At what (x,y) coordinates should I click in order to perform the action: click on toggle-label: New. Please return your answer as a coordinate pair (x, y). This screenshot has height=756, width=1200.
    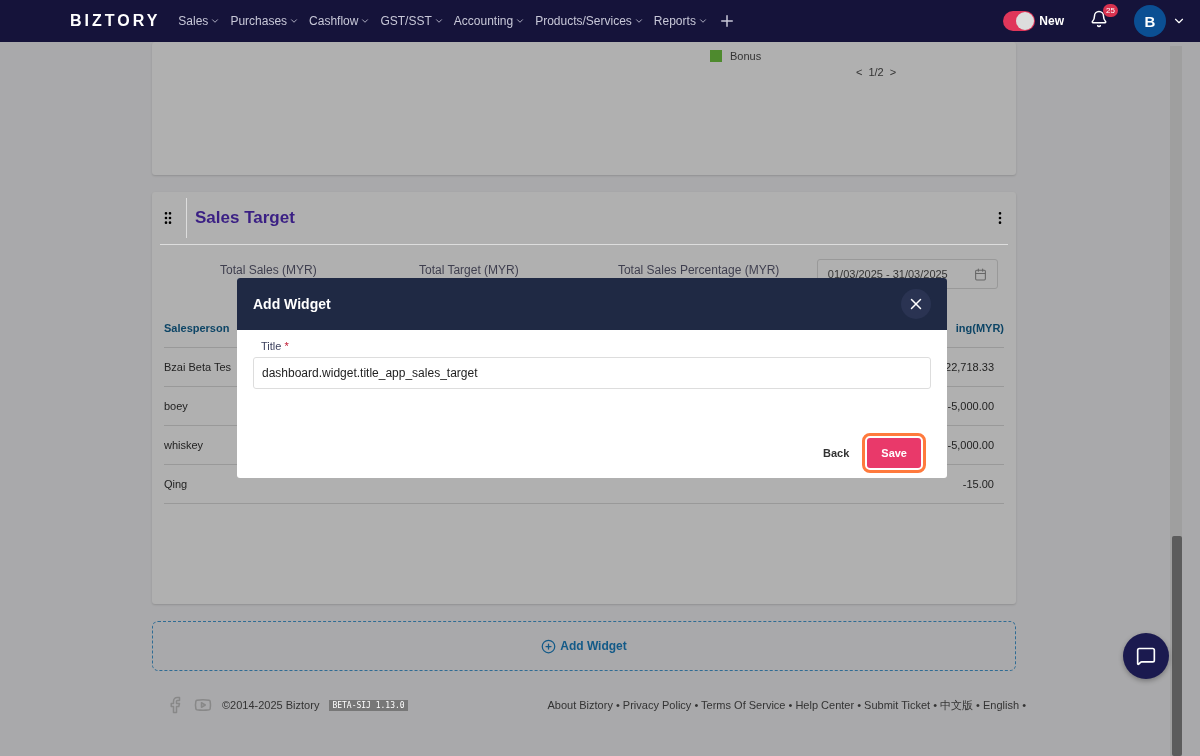
    Looking at the image, I should click on (1051, 21).